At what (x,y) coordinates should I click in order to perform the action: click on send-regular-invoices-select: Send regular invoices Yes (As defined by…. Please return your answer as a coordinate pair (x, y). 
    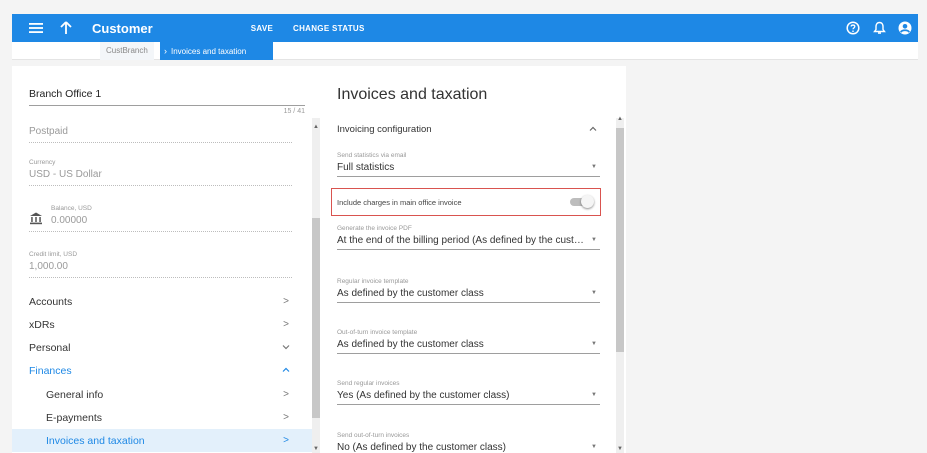
    Looking at the image, I should click on (468, 392).